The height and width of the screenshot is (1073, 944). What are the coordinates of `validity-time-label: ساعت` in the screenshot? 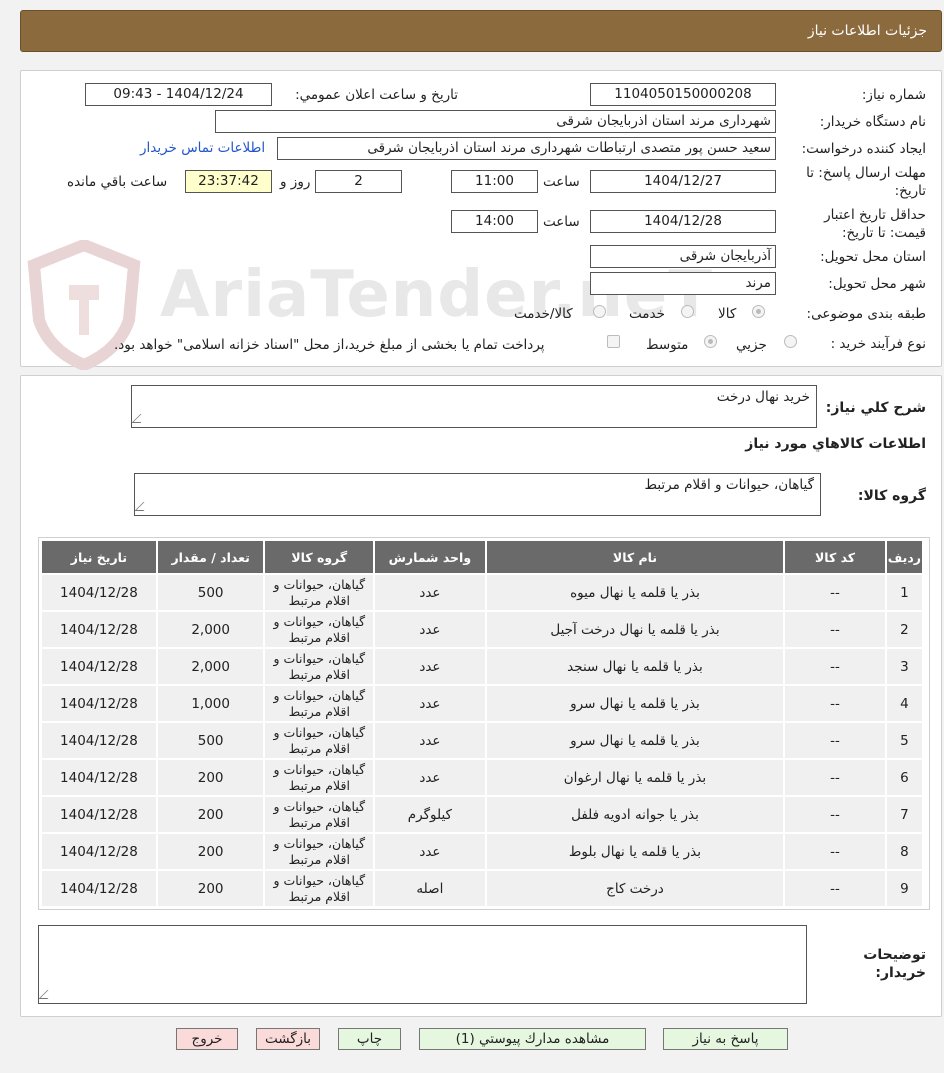 It's located at (561, 222).